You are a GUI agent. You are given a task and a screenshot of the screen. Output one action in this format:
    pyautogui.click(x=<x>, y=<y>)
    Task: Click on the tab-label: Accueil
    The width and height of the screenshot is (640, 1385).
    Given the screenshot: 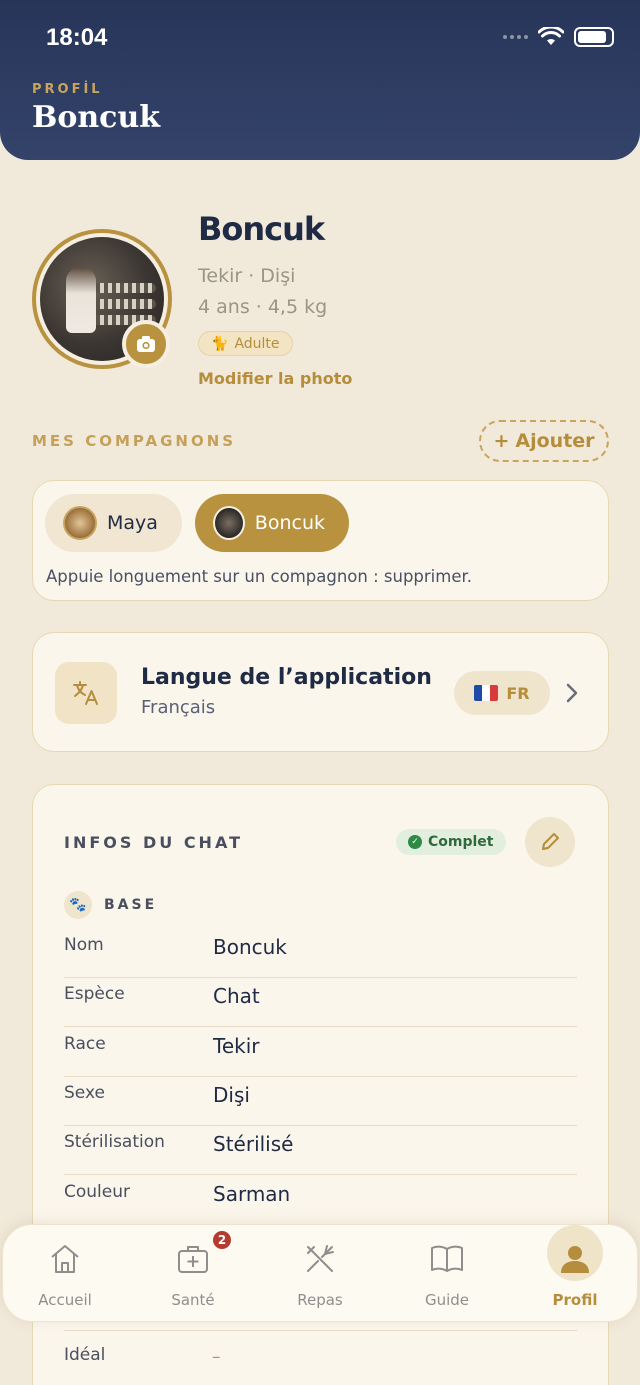 What is the action you would take?
    pyautogui.click(x=65, y=1300)
    